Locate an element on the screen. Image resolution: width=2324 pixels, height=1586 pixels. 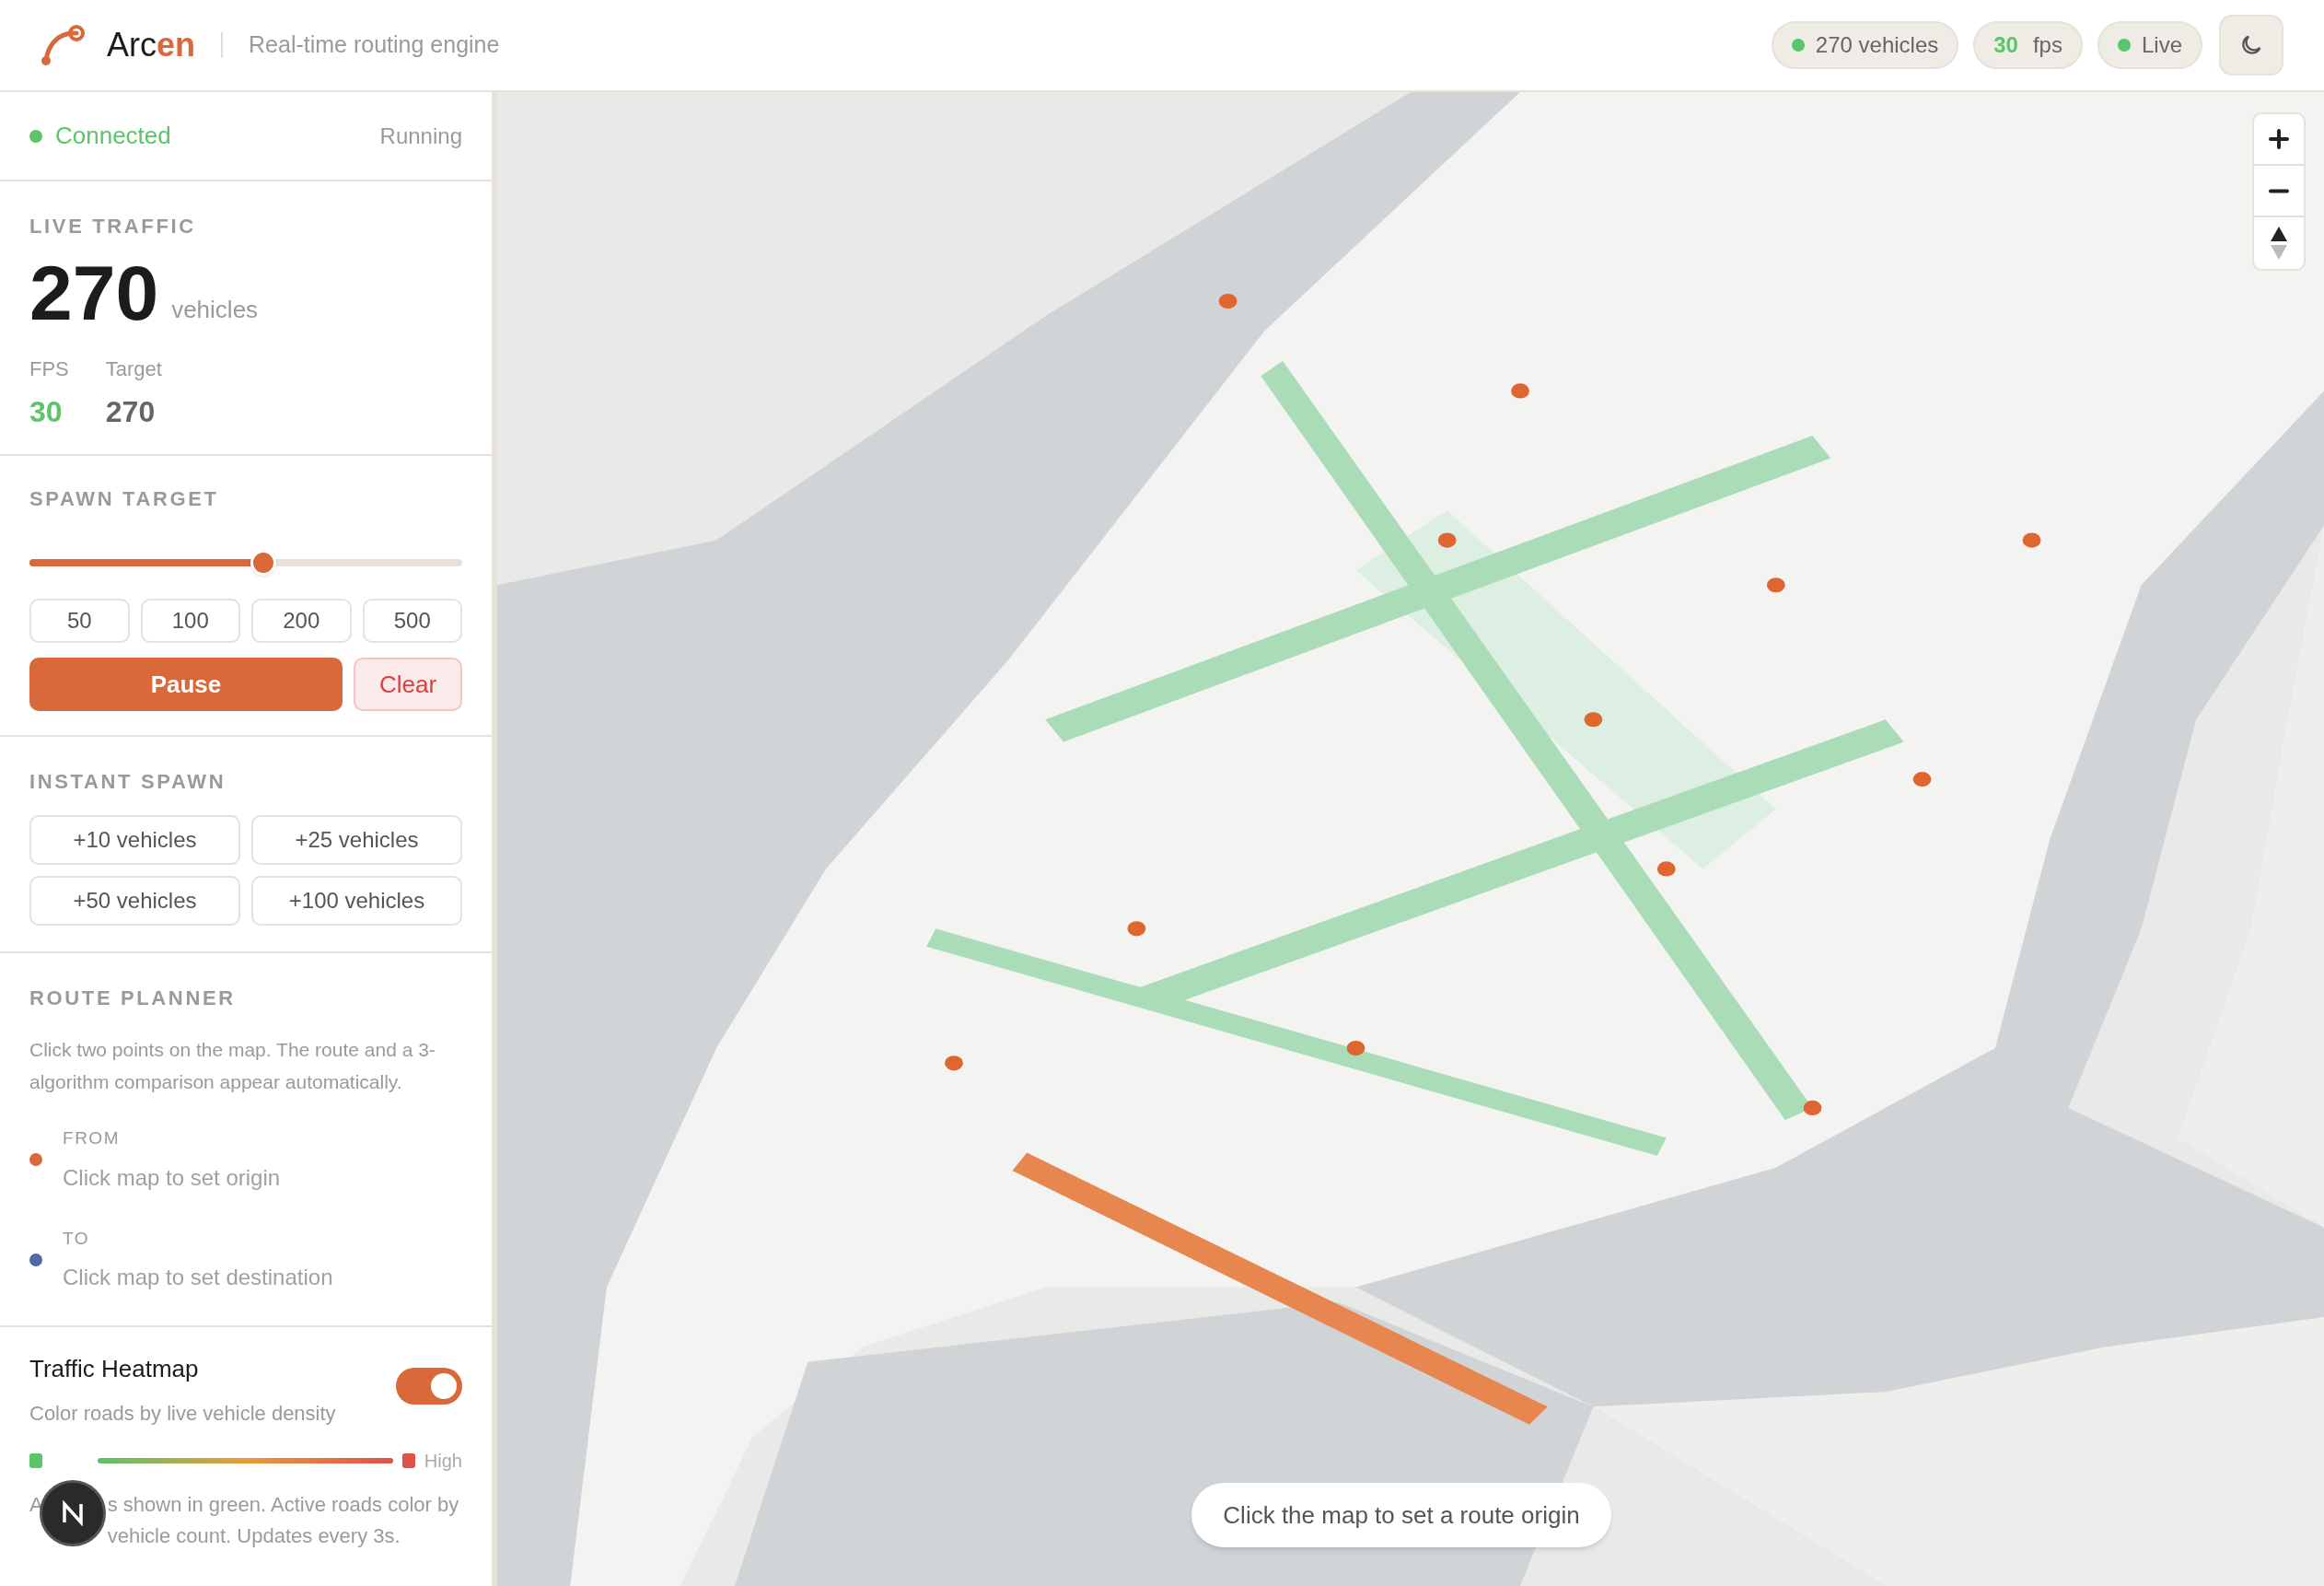
map-hint: Click the map to set a route origin is located at coordinates (1401, 1515).